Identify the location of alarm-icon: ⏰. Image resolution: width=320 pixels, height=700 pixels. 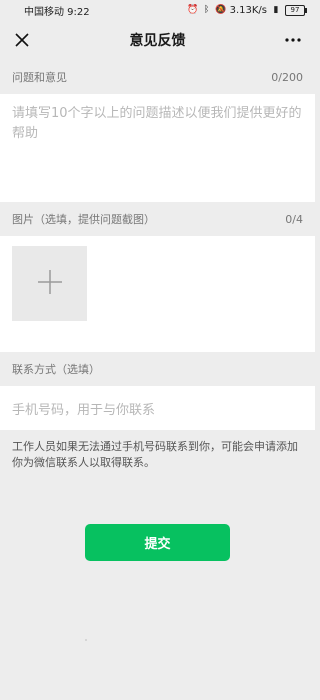
(192, 10).